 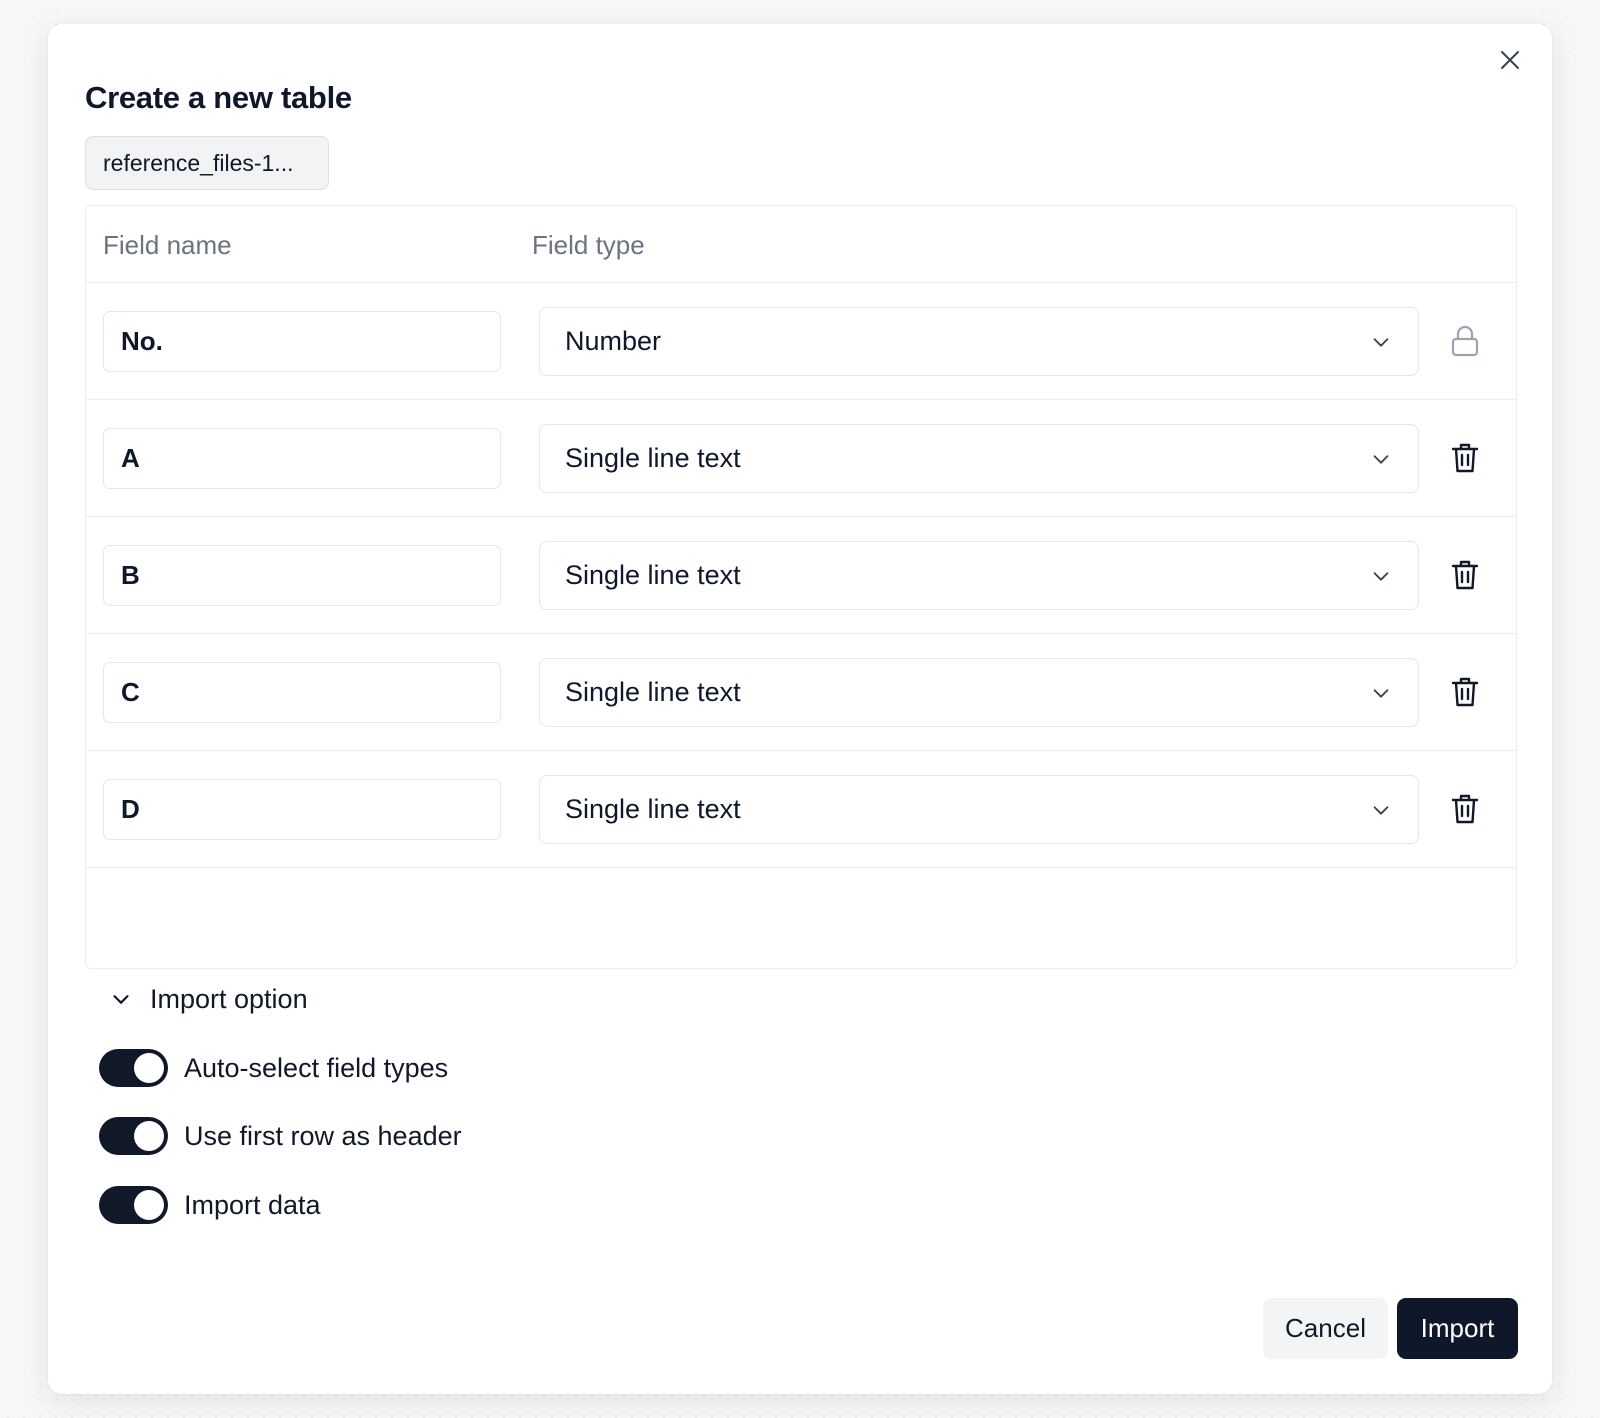 I want to click on import-option-toggle: Import option, so click(x=209, y=999).